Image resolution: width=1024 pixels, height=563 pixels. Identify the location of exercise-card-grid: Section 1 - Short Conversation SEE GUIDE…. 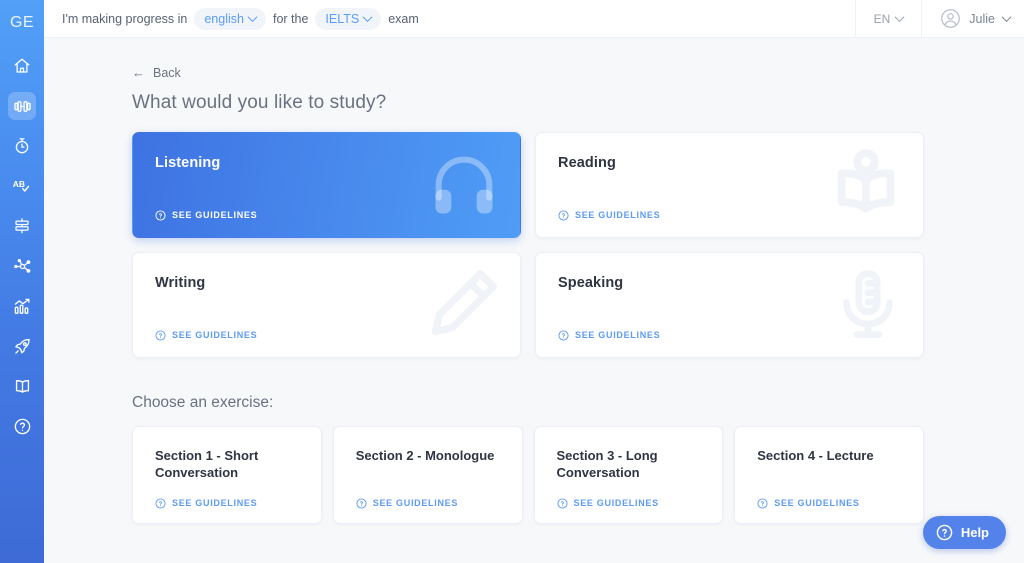
(528, 474).